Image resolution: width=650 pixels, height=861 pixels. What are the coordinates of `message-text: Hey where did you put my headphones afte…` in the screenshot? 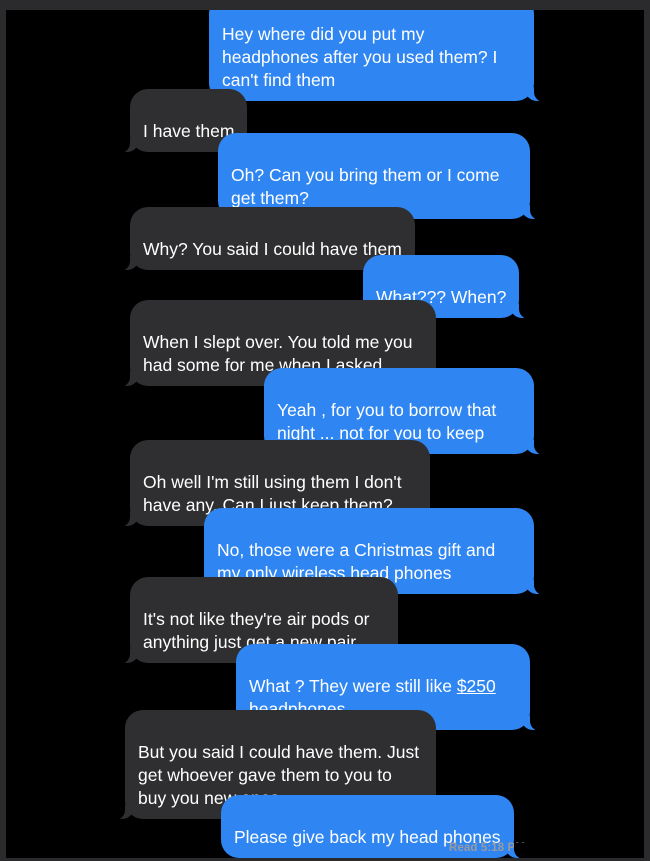 It's located at (360, 57).